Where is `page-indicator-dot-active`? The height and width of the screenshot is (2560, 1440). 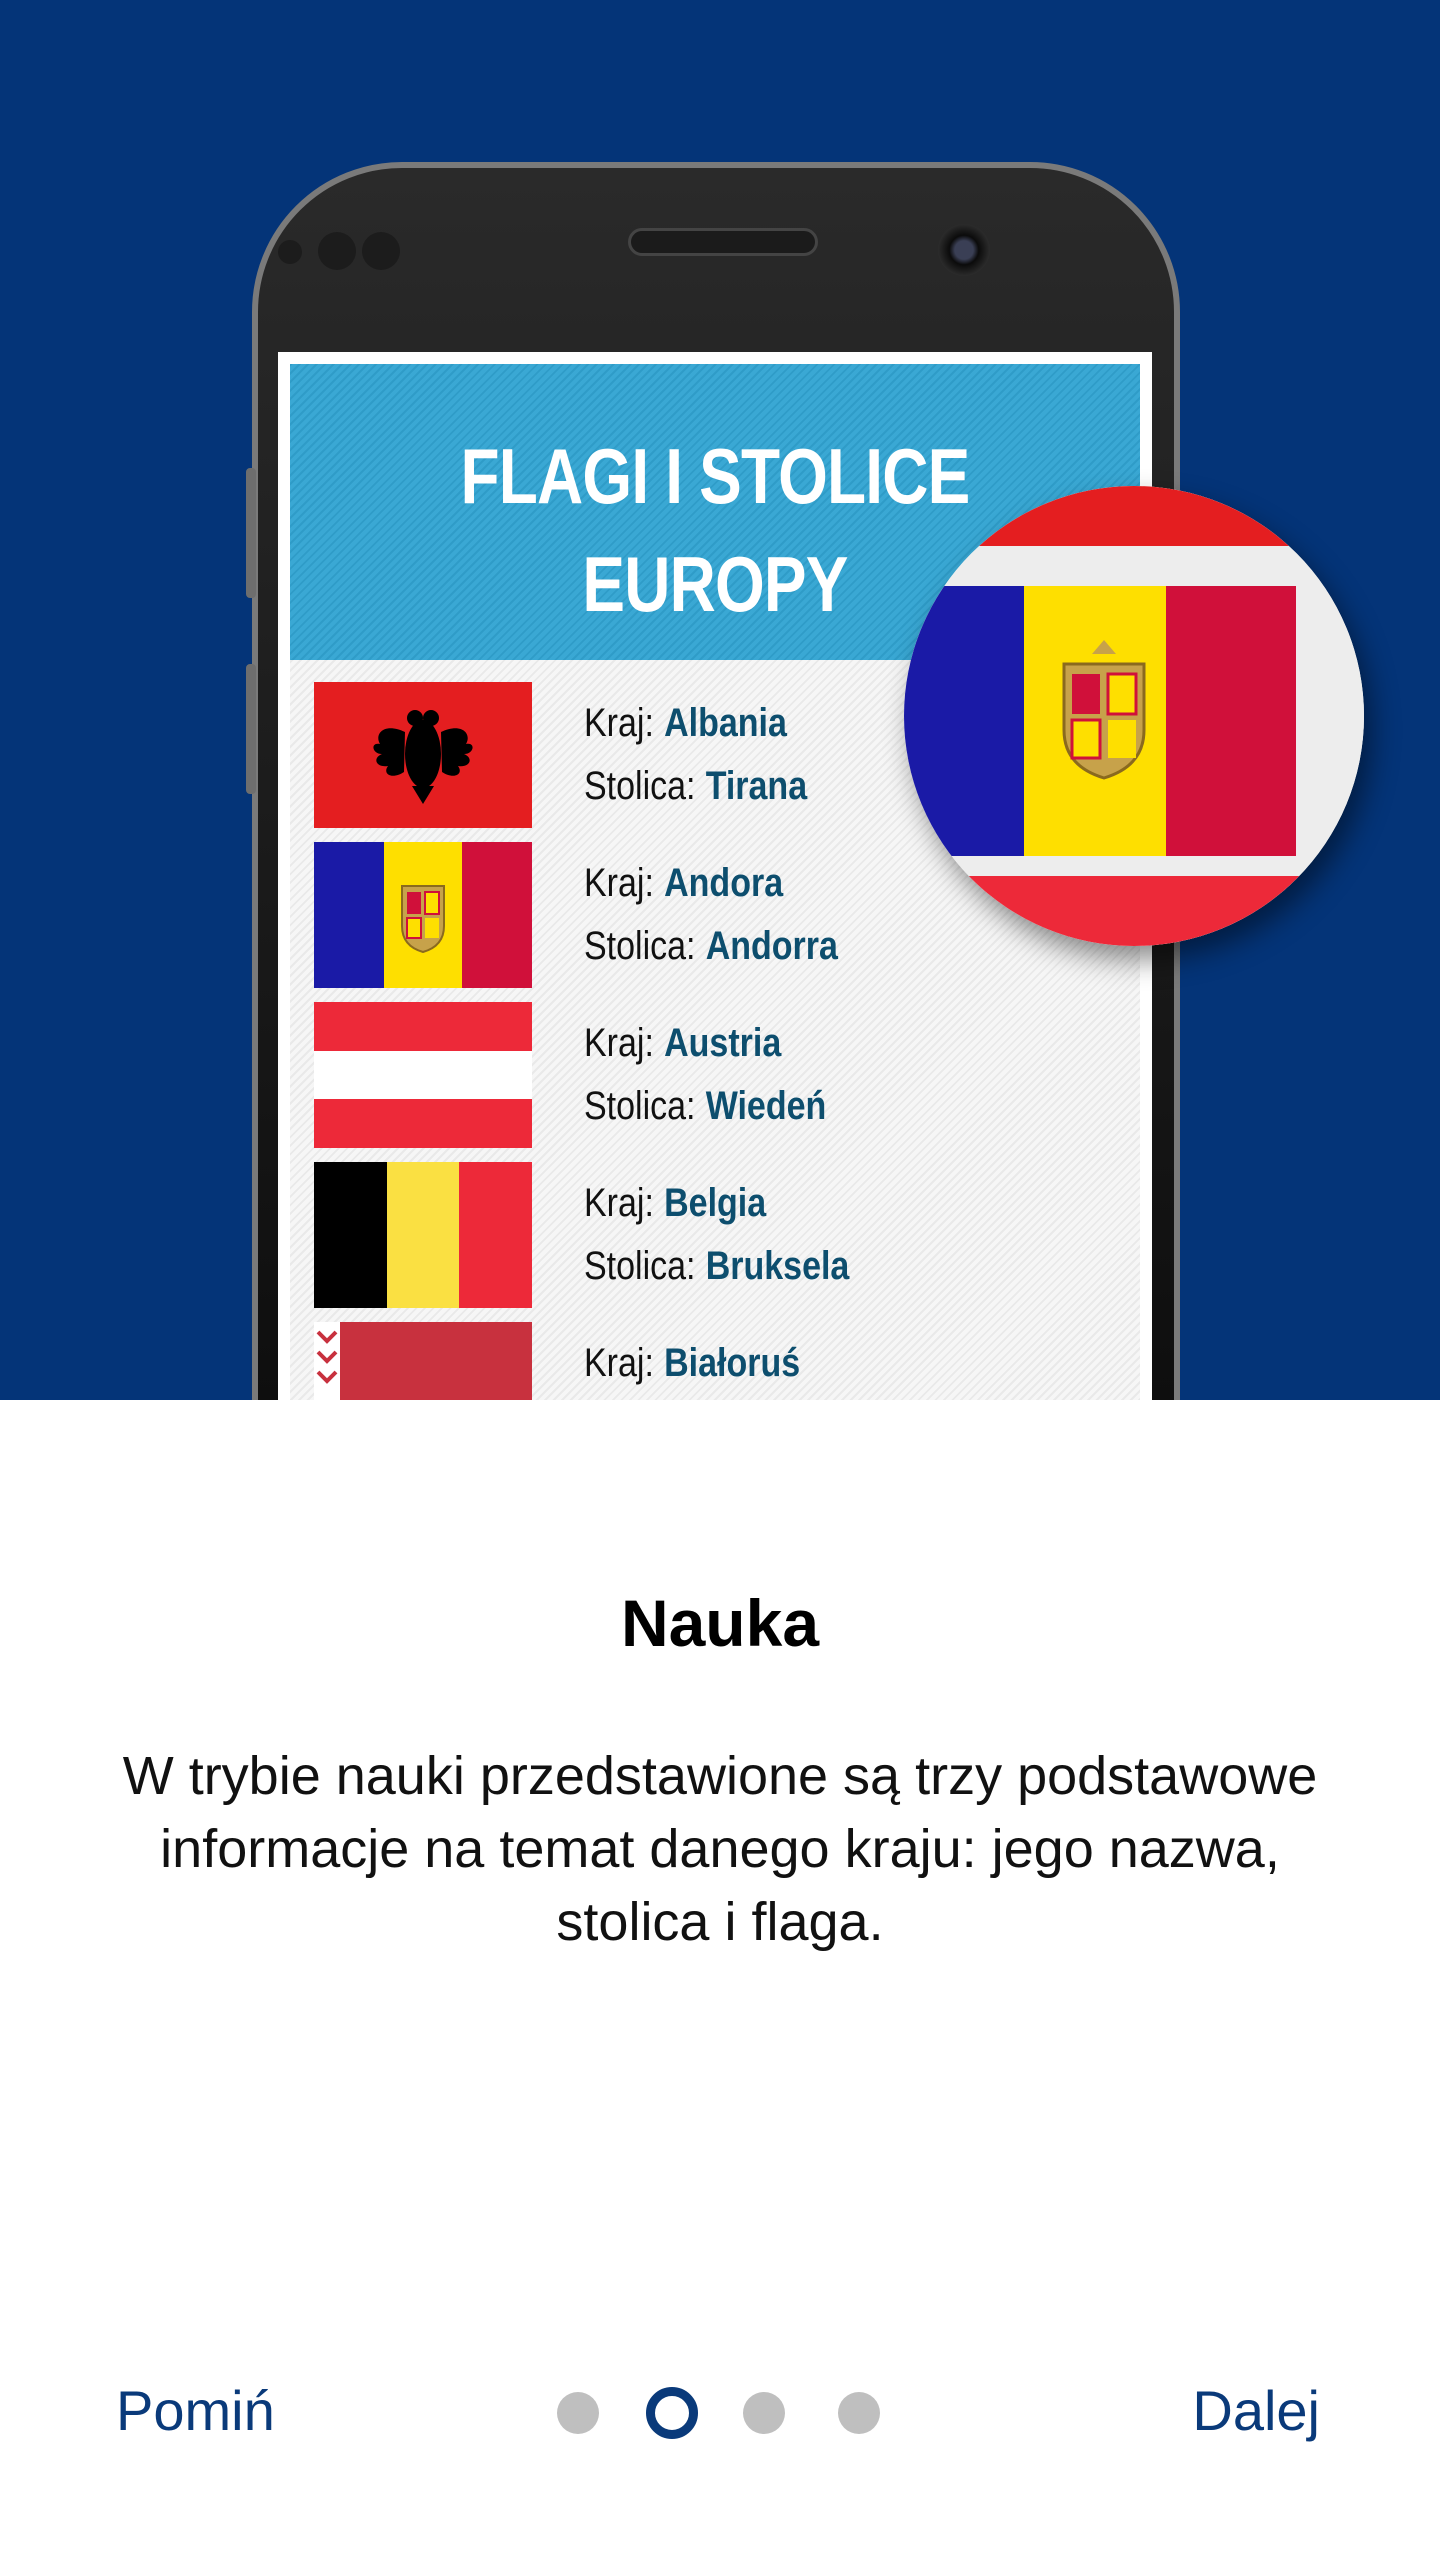
page-indicator-dot-active is located at coordinates (672, 2413).